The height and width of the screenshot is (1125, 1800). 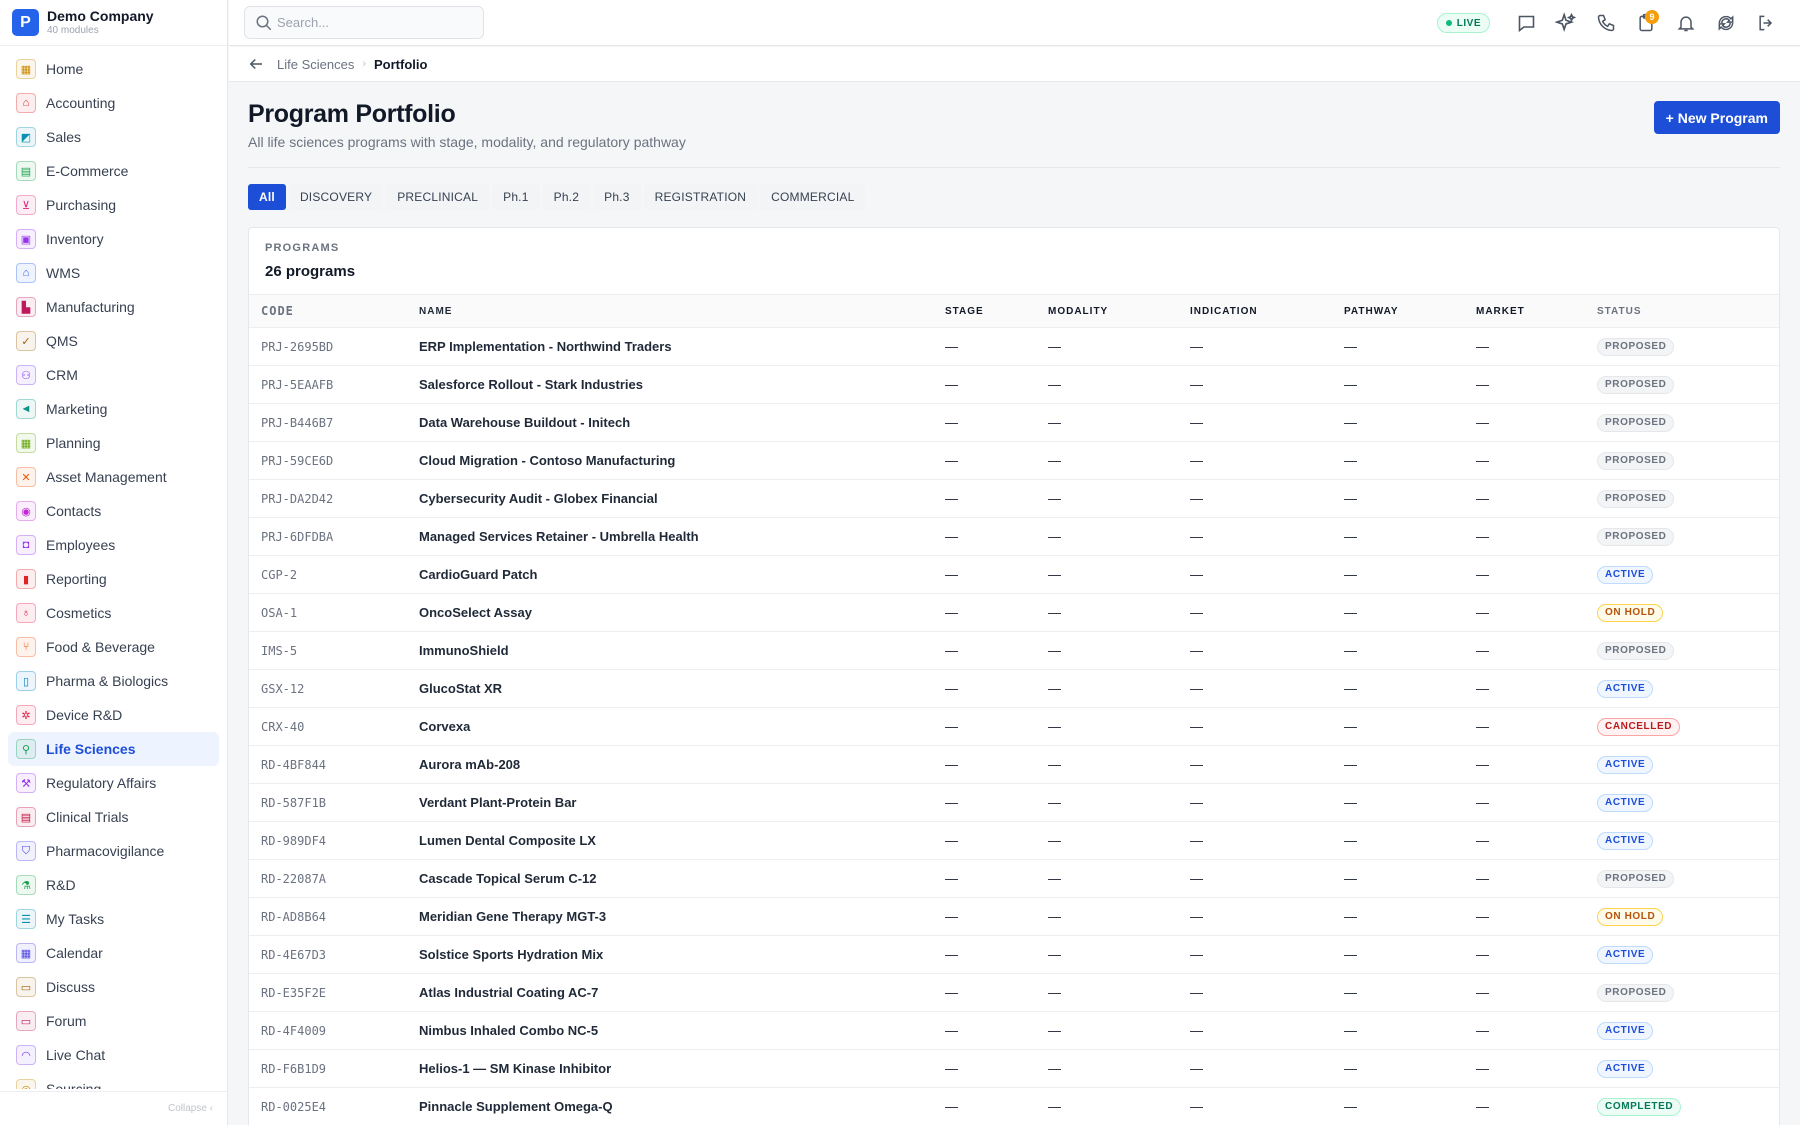 What do you see at coordinates (113, 409) in the screenshot?
I see `sidebar-item-marketing: ◄ Marketing` at bounding box center [113, 409].